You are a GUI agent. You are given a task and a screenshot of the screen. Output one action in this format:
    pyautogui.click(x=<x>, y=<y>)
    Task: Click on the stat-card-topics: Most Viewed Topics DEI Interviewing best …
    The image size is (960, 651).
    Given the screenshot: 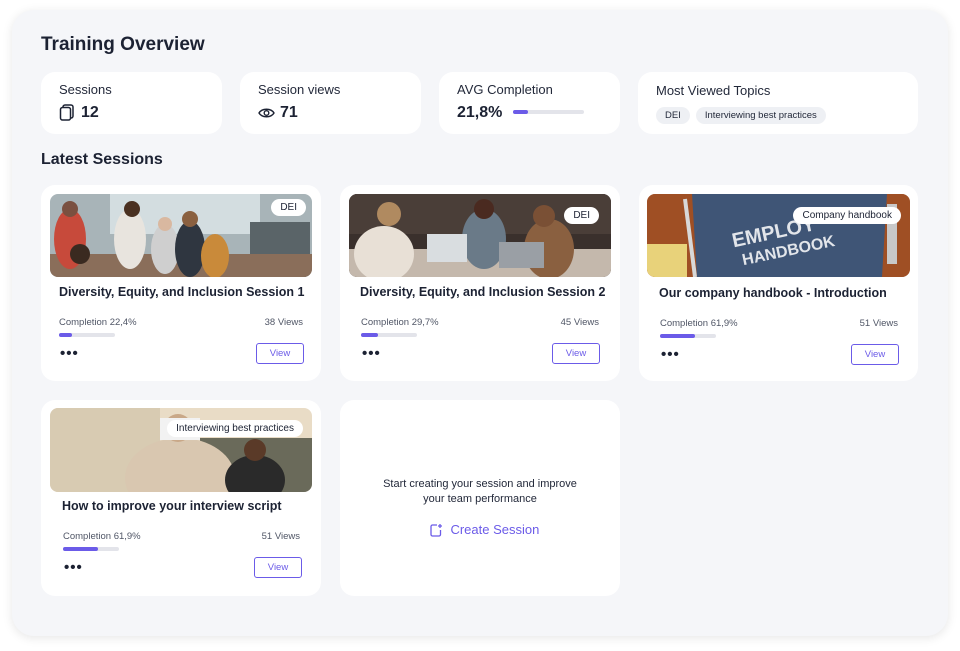 What is the action you would take?
    pyautogui.click(x=778, y=103)
    